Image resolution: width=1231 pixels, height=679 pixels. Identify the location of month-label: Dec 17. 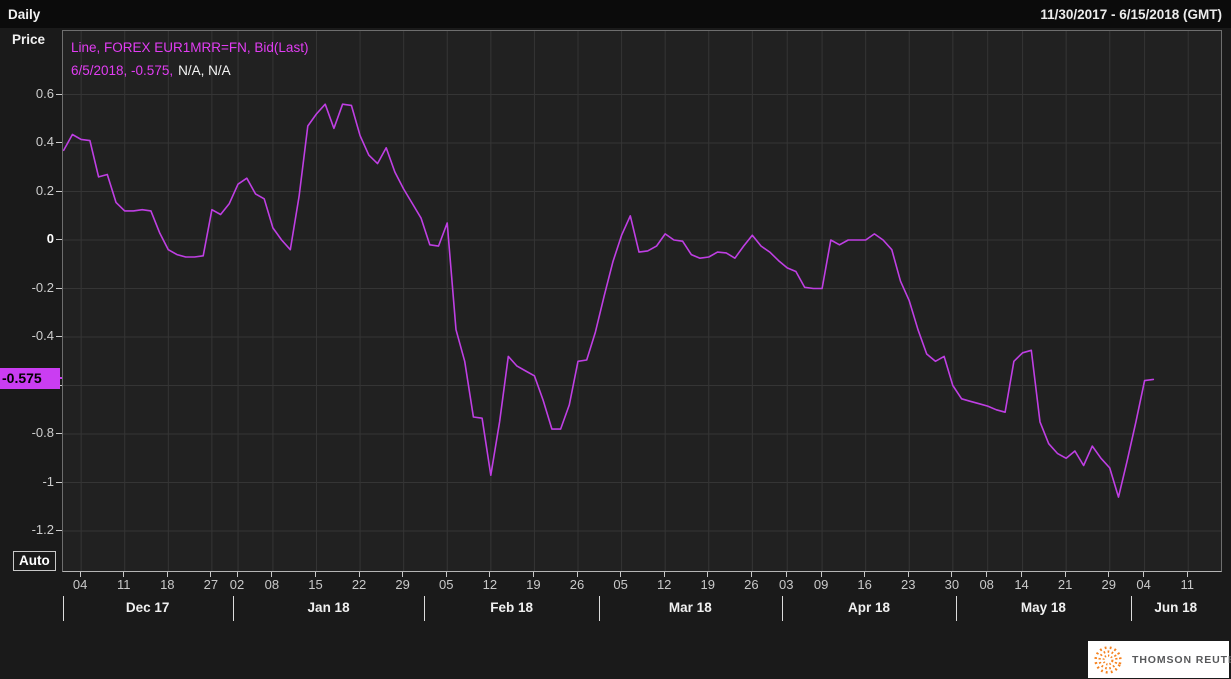
(147, 607).